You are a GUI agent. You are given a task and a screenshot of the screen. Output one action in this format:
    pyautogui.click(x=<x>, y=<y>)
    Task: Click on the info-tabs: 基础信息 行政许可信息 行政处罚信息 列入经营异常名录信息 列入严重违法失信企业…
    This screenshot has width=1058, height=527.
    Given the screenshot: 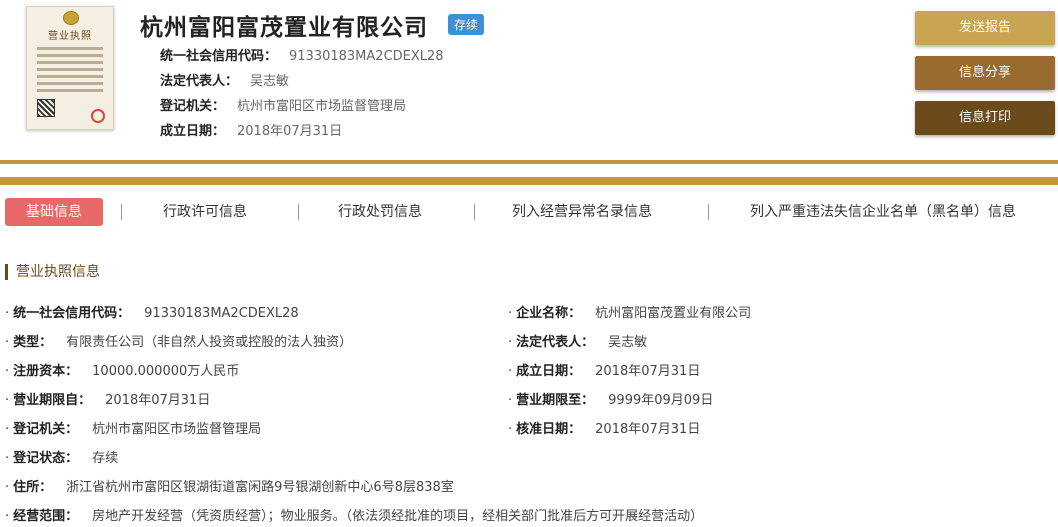 What is the action you would take?
    pyautogui.click(x=529, y=212)
    